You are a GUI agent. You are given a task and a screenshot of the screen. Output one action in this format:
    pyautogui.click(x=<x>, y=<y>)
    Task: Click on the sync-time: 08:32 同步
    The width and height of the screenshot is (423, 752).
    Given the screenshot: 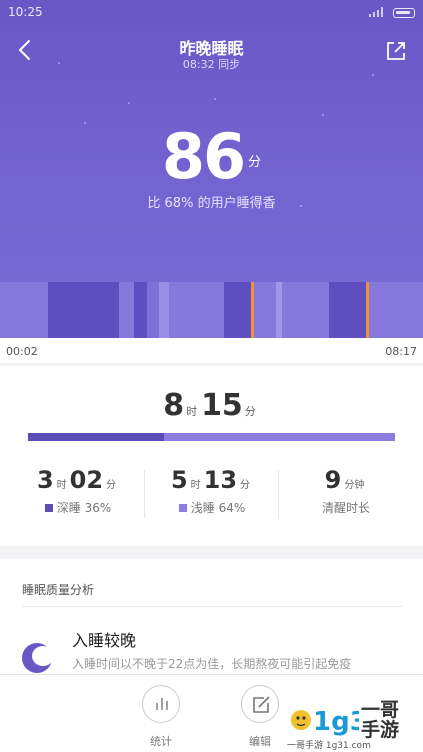 What is the action you would take?
    pyautogui.click(x=211, y=64)
    